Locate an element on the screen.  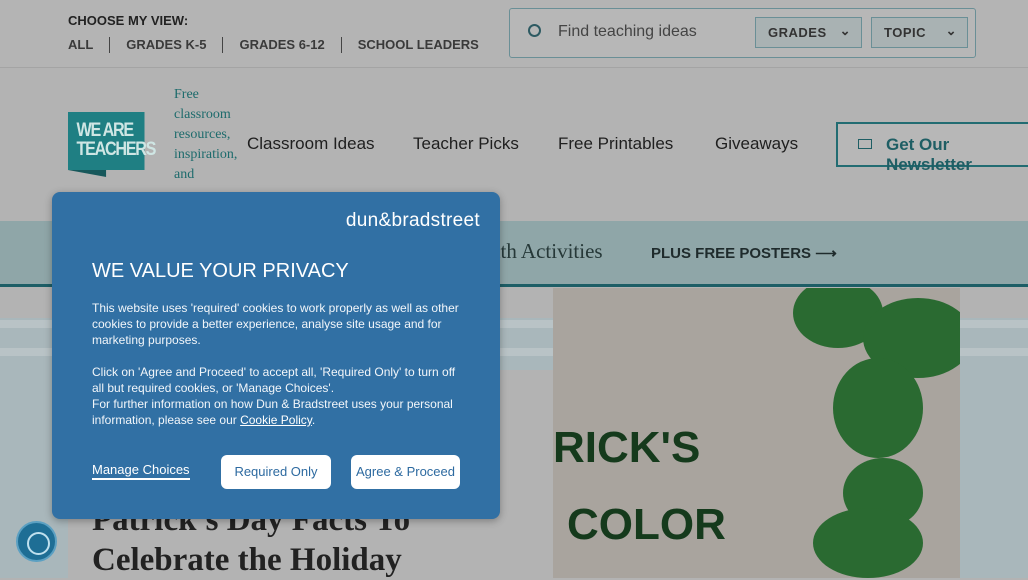
agree-proceed-button: Agree & Proceed is located at coordinates (405, 472).